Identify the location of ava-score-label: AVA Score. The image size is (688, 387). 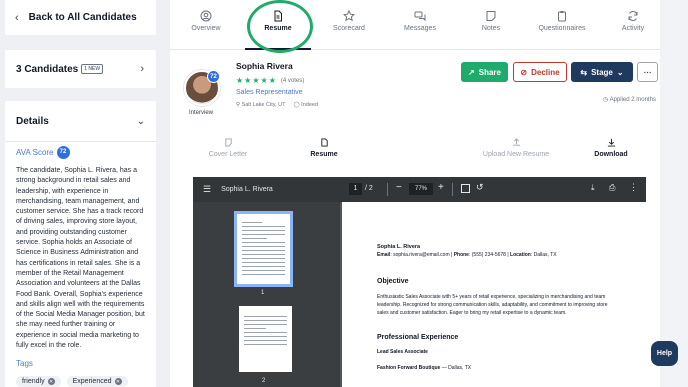
(35, 152).